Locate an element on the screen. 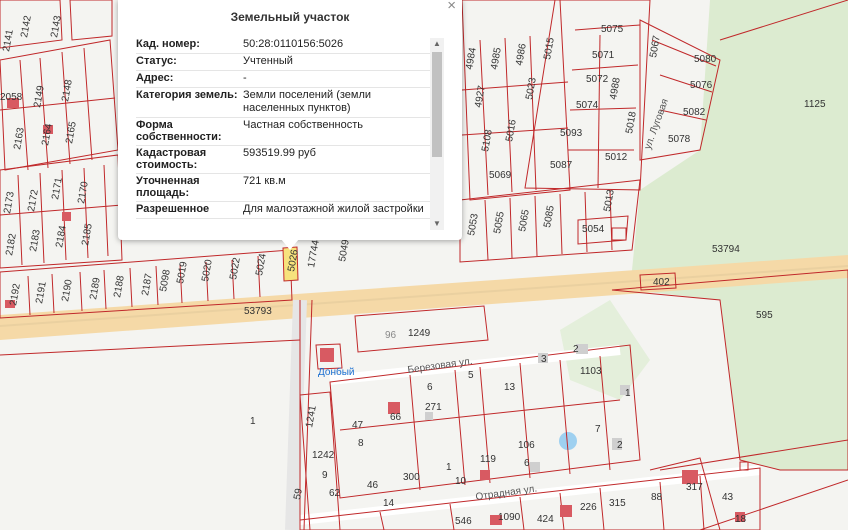 This screenshot has height=530, width=848. parcel-number-label: 300 is located at coordinates (411, 477).